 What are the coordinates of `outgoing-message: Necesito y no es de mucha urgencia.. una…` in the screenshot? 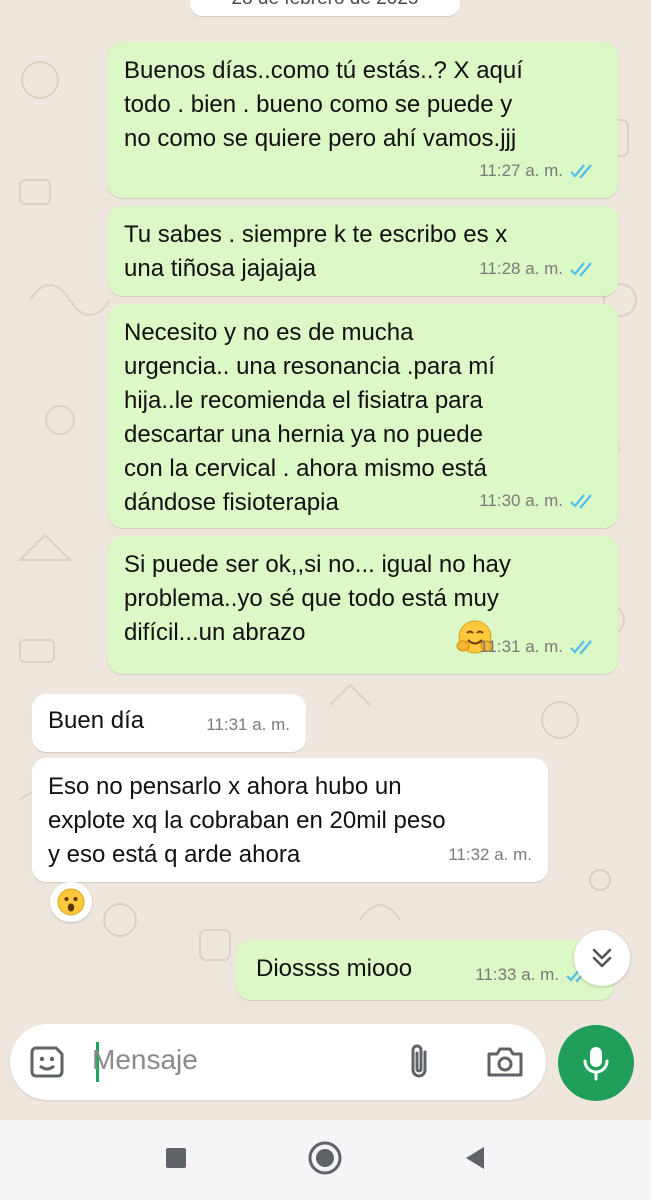 It's located at (363, 416).